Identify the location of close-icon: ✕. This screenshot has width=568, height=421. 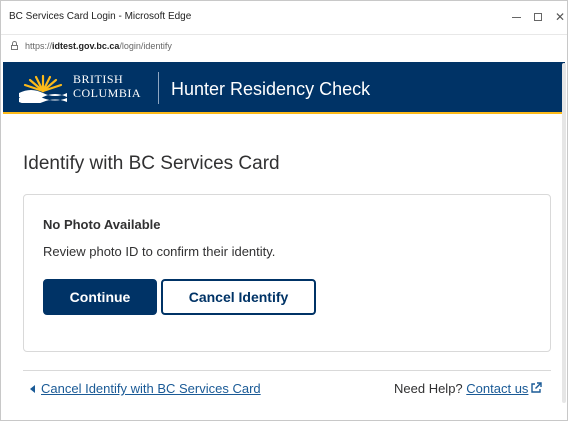
(560, 17).